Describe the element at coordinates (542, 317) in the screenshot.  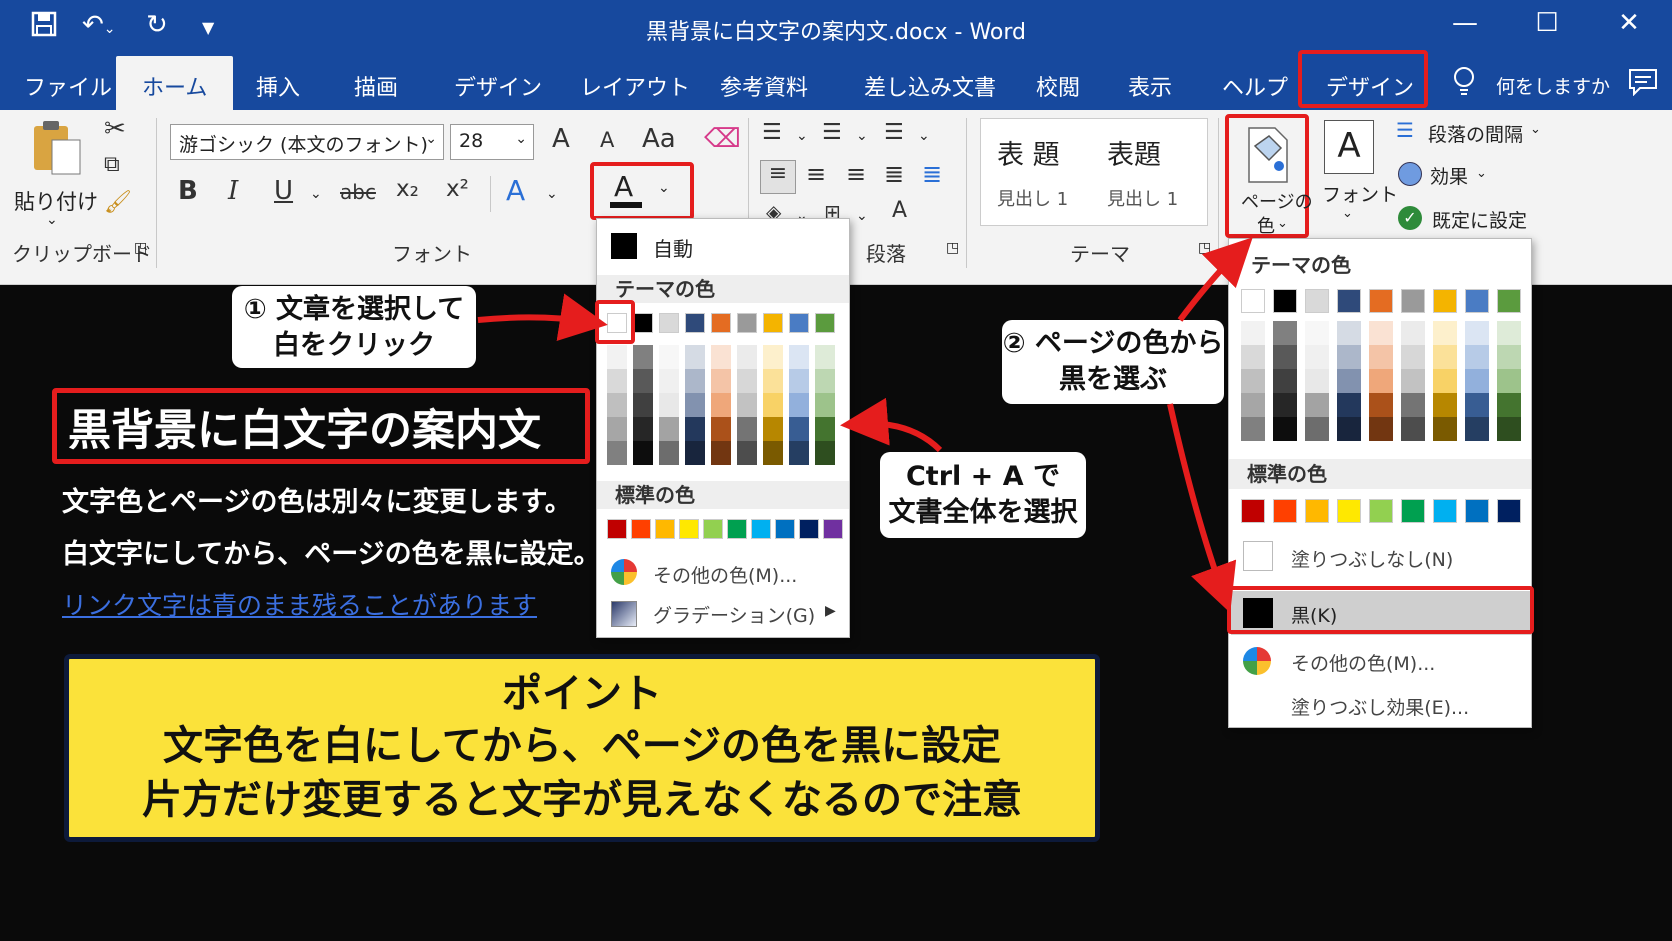
I see `arrow-to-white-swatch` at that location.